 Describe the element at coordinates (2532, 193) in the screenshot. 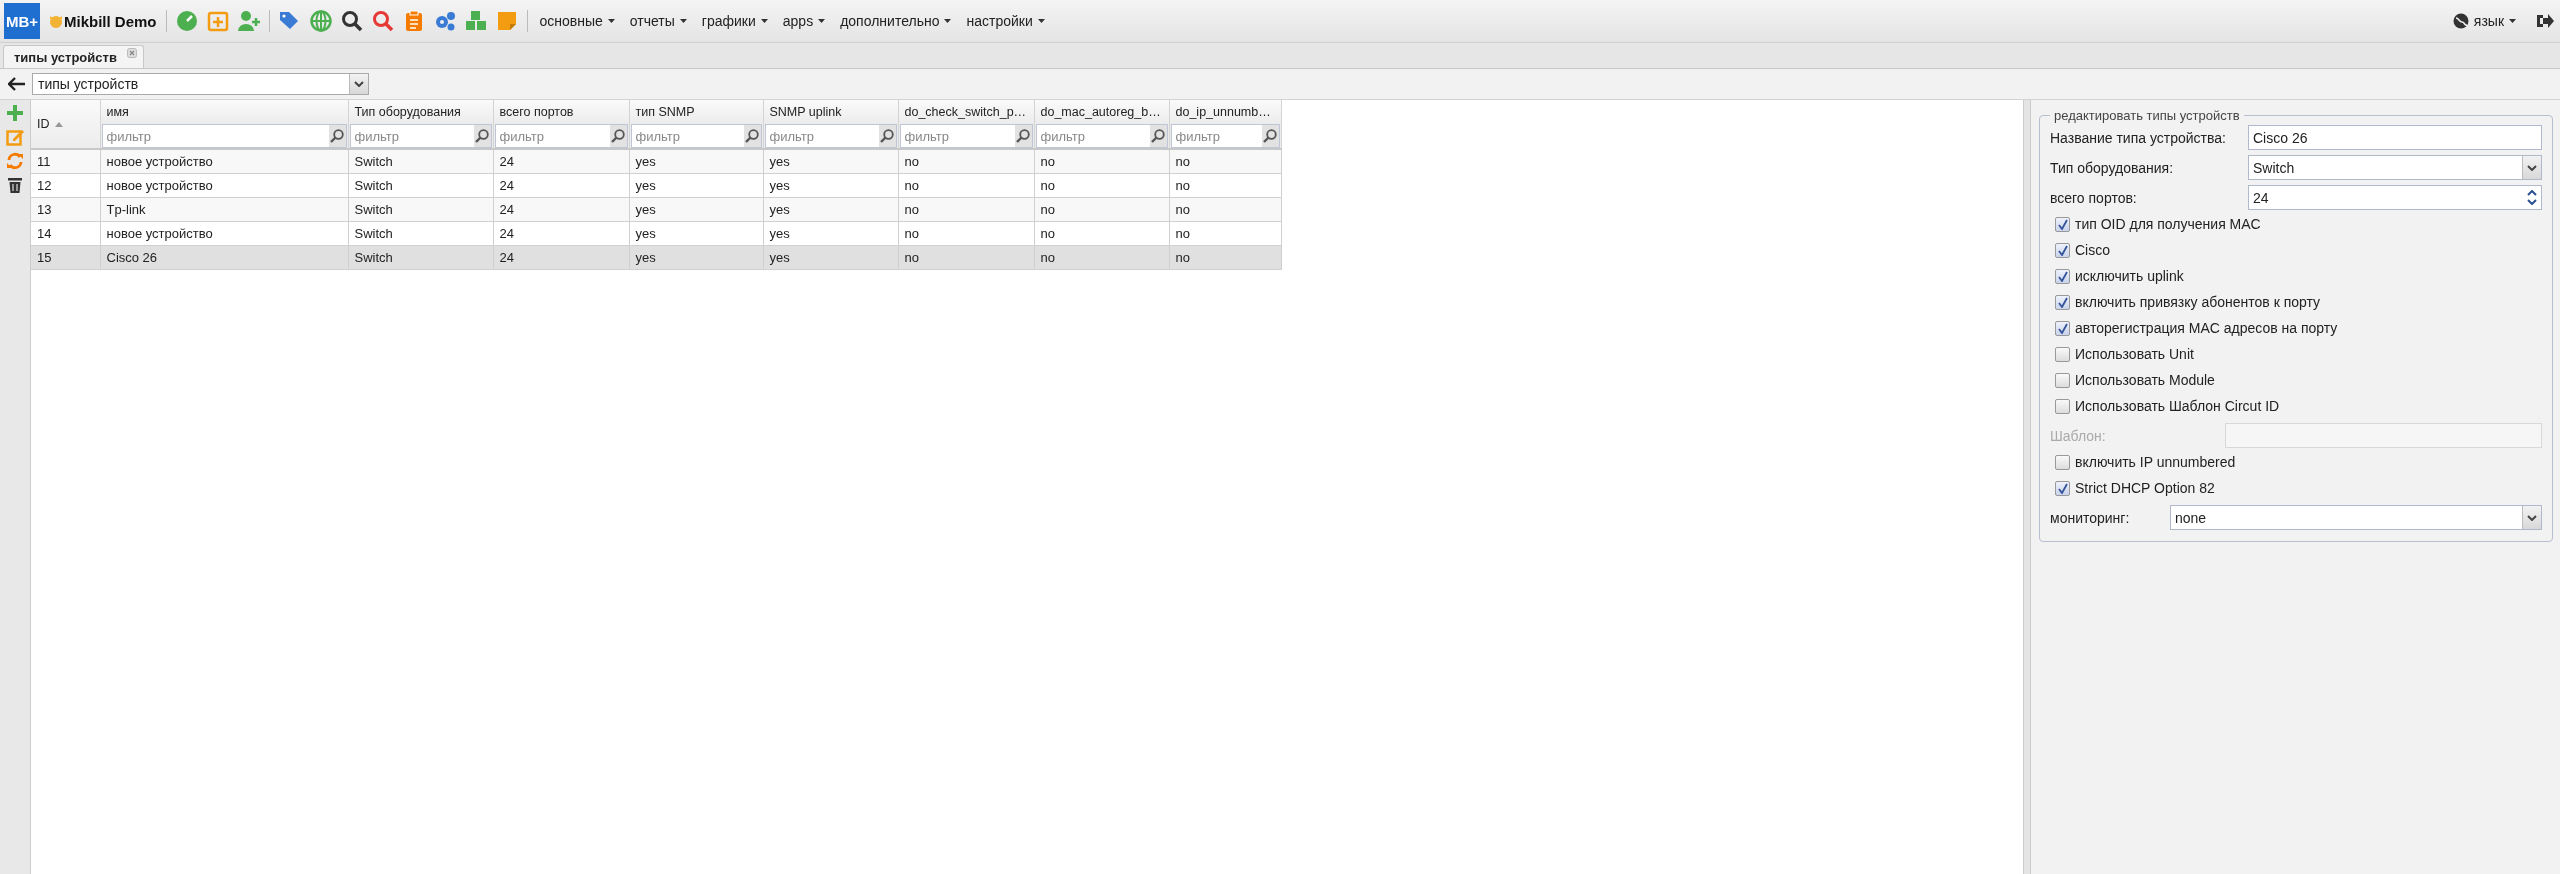

I see `spin-up-icon` at that location.